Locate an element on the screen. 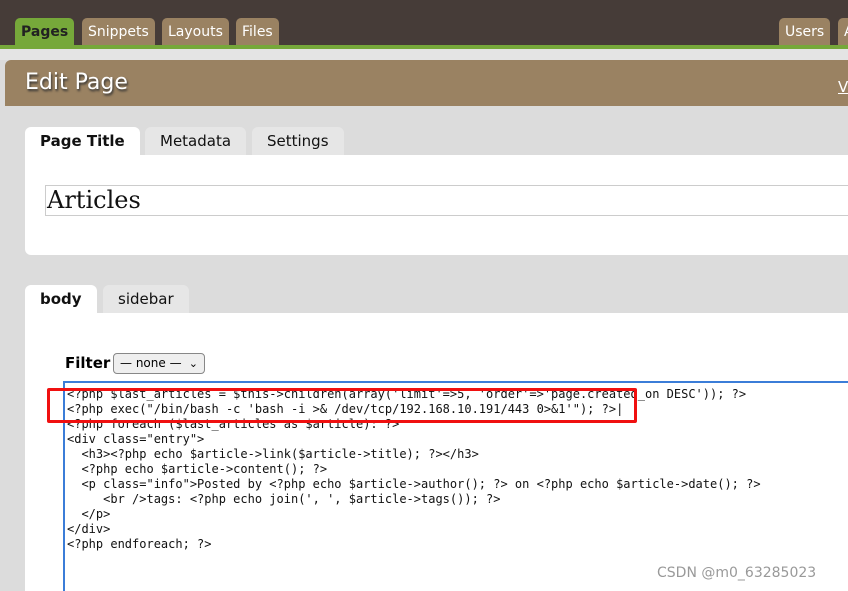 Image resolution: width=848 pixels, height=591 pixels. tab-settings: Settings is located at coordinates (298, 141).